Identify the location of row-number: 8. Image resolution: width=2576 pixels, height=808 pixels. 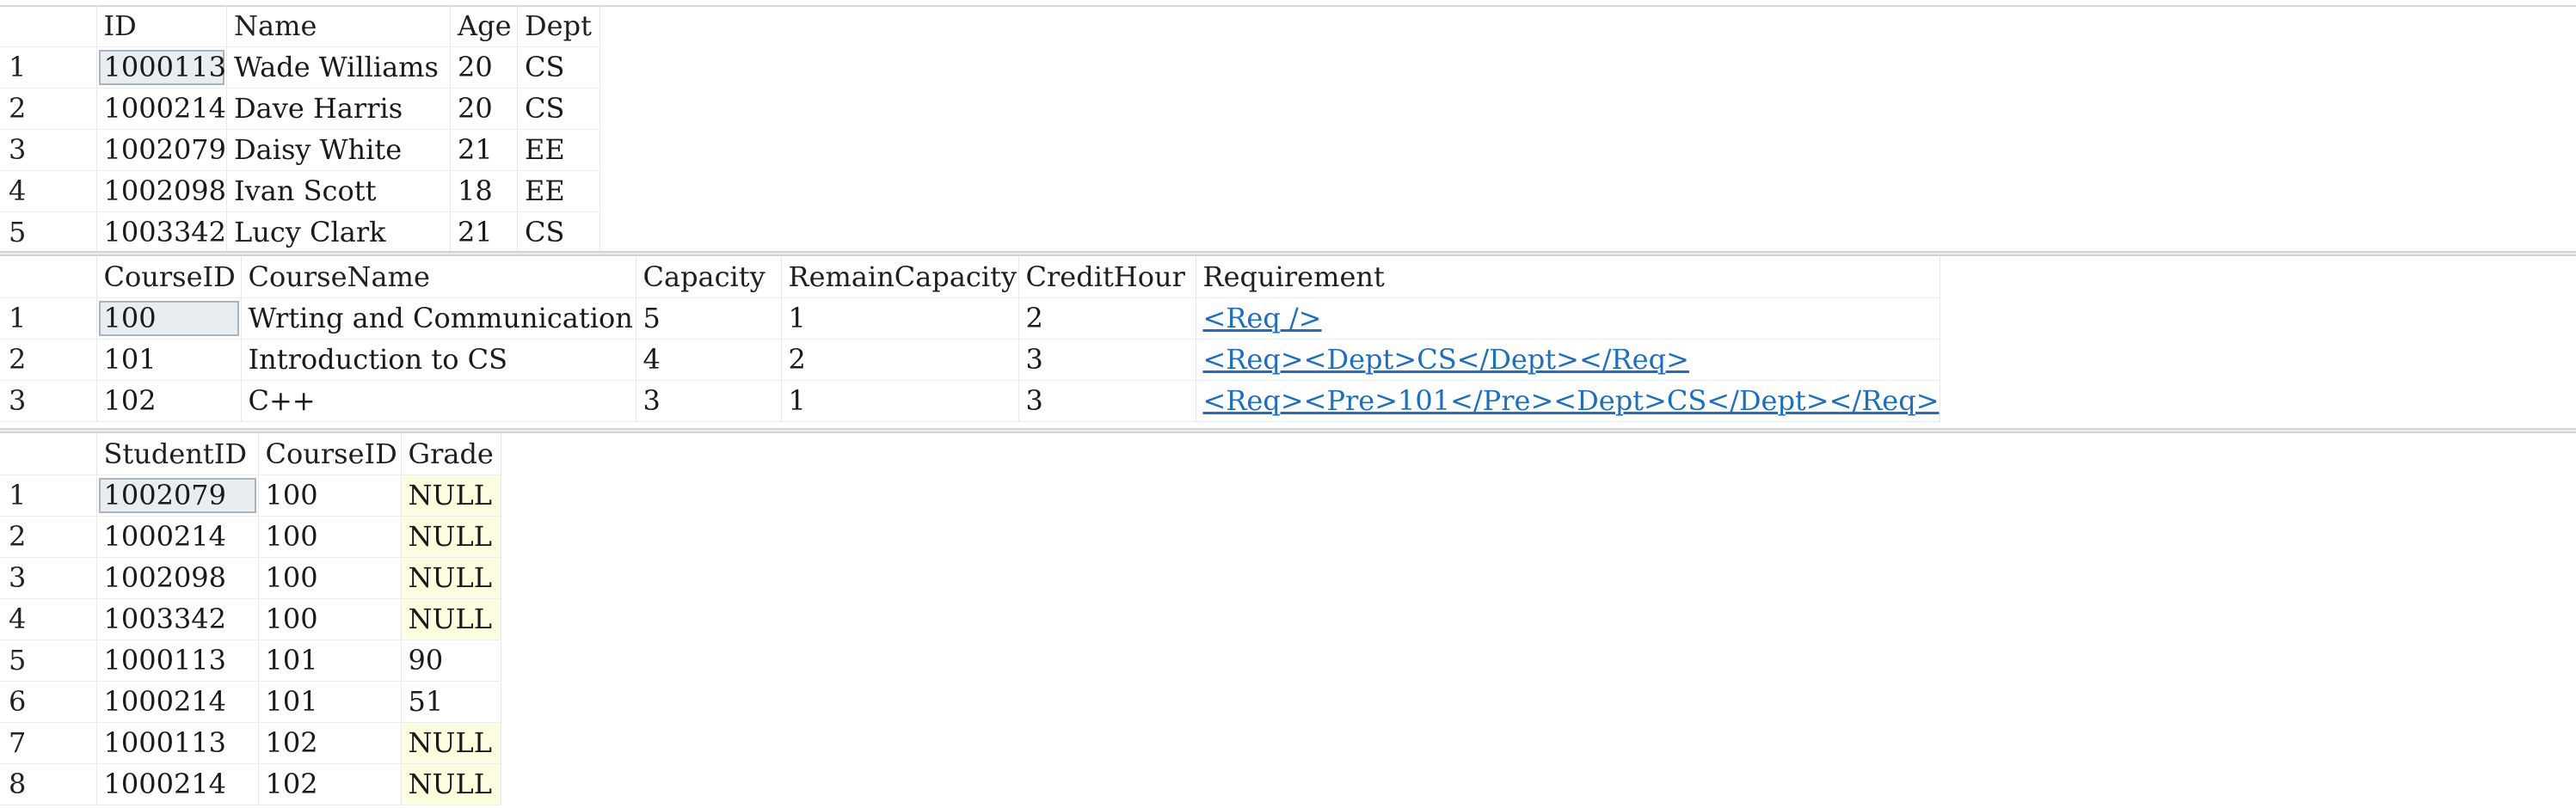
(48, 784).